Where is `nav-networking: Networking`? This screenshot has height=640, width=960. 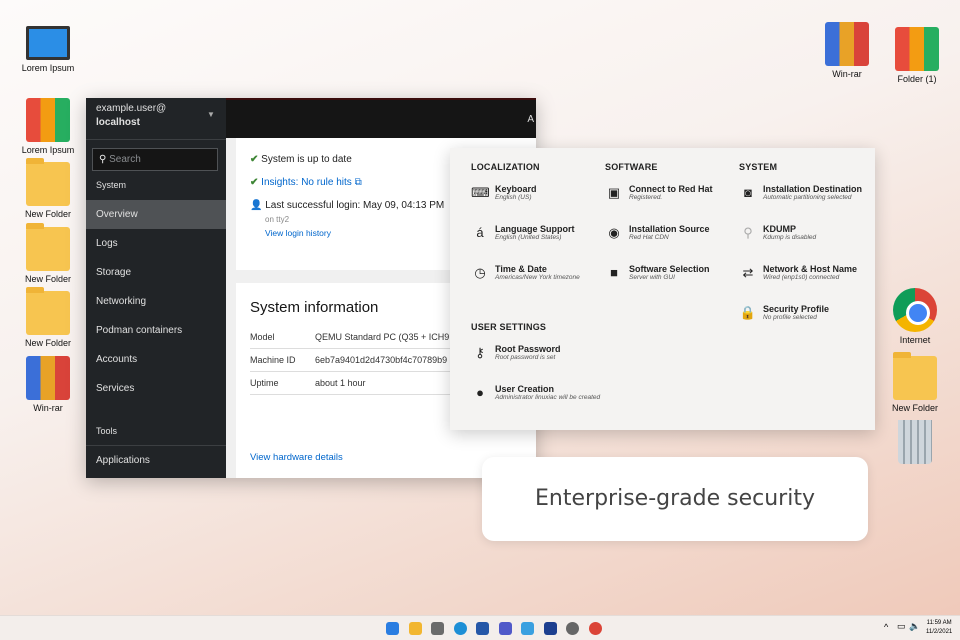 nav-networking: Networking is located at coordinates (156, 301).